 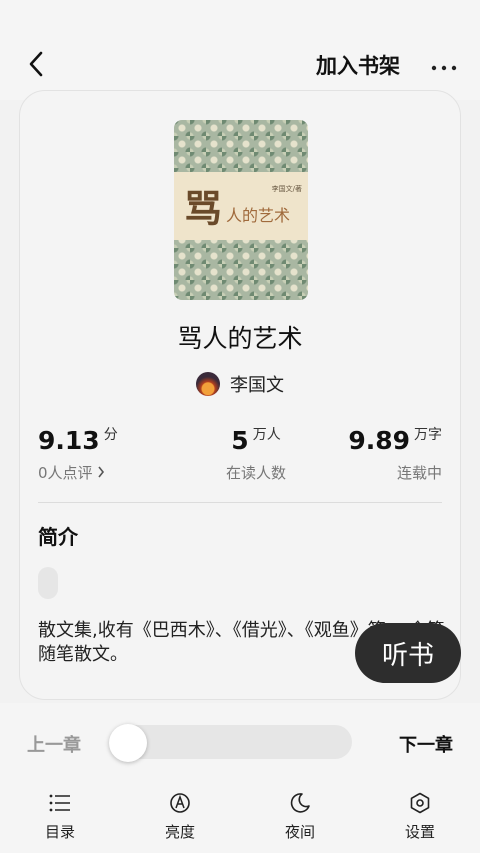 I want to click on words-unit: 万字, so click(x=428, y=435).